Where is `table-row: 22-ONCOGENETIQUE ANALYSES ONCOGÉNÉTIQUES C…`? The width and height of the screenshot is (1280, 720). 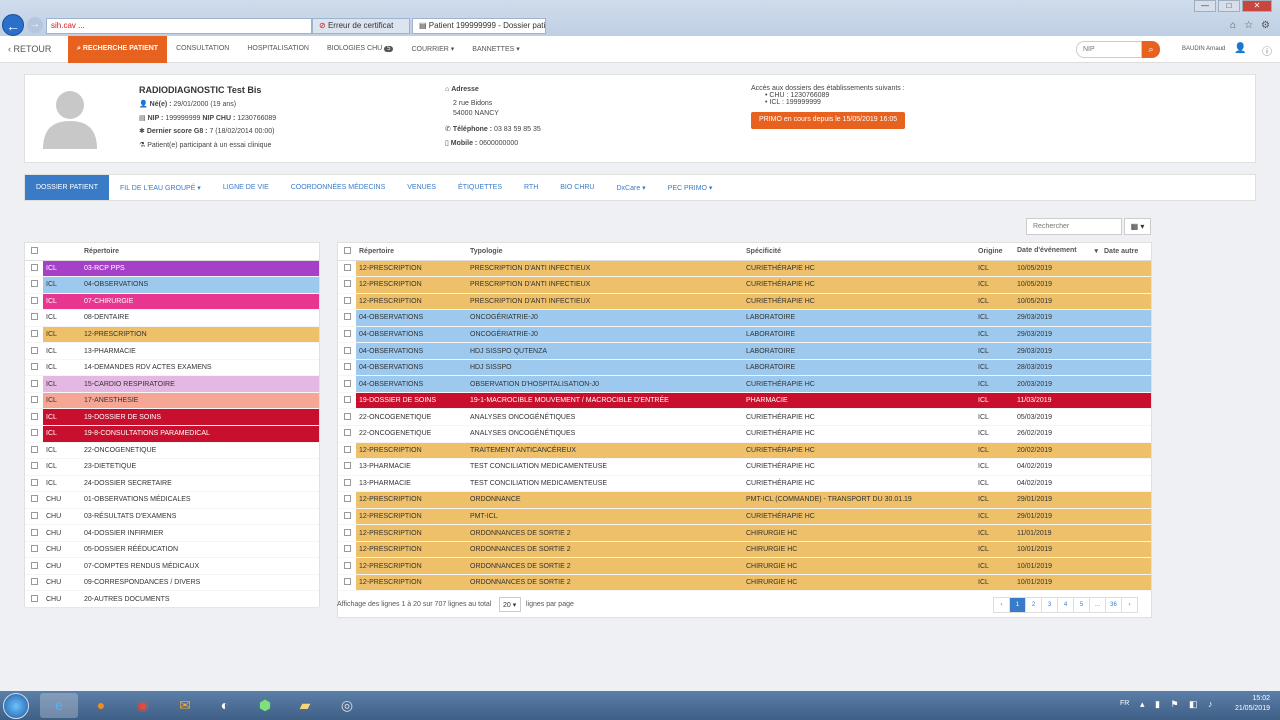
table-row: 22-ONCOGENETIQUE ANALYSES ONCOGÉNÉTIQUES C… is located at coordinates (744, 417).